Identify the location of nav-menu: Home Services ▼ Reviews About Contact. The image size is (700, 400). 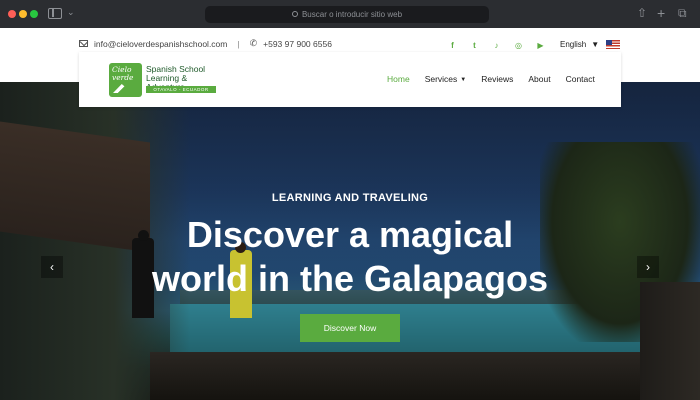
(498, 79).